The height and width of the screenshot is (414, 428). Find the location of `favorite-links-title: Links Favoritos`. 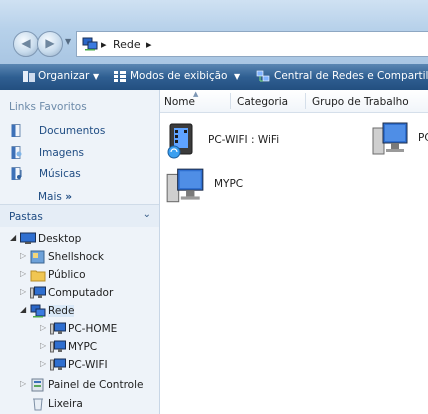

favorite-links-title: Links Favoritos is located at coordinates (48, 107).